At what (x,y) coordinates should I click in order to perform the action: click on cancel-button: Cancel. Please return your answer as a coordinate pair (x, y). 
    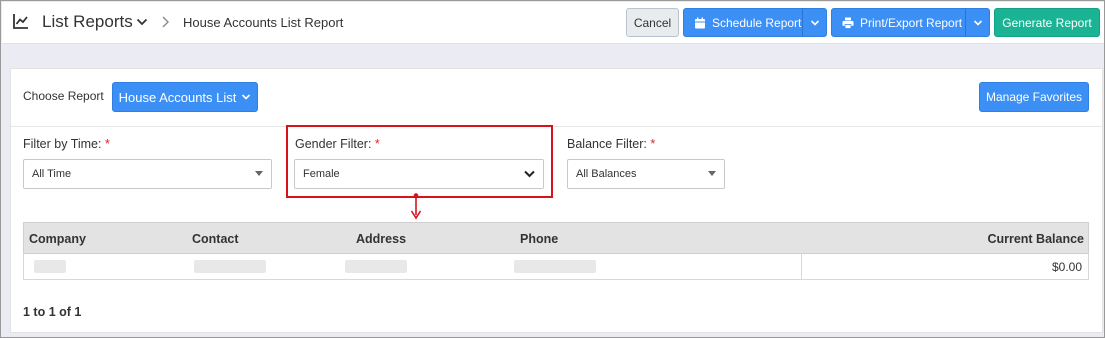
    Looking at the image, I should click on (652, 22).